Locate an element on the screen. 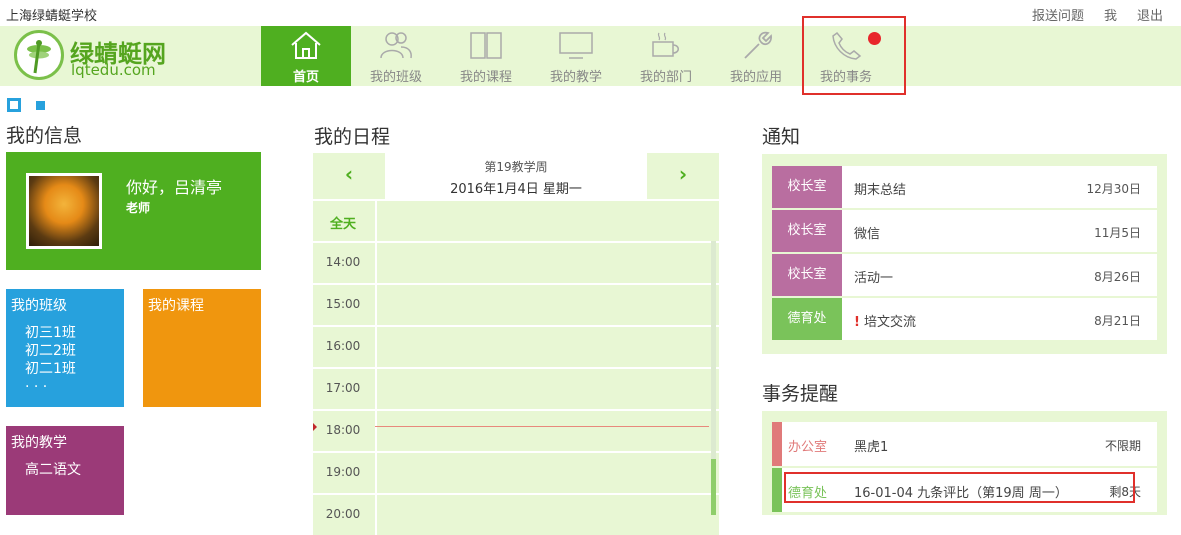  hour-row: 15:00 is located at coordinates (516, 304).